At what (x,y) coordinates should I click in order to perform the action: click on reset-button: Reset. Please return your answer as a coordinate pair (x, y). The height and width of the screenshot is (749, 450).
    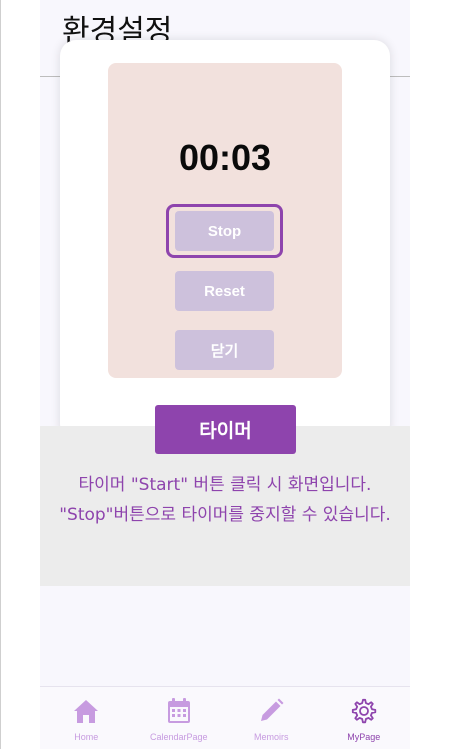
    Looking at the image, I should click on (224, 291).